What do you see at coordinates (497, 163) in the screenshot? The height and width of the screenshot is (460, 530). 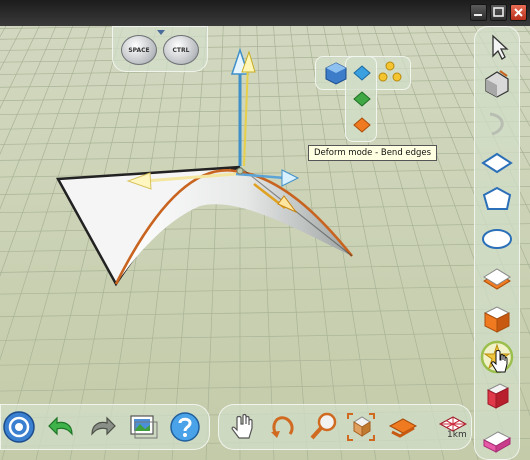 I see `rhombus-shape-icon` at bounding box center [497, 163].